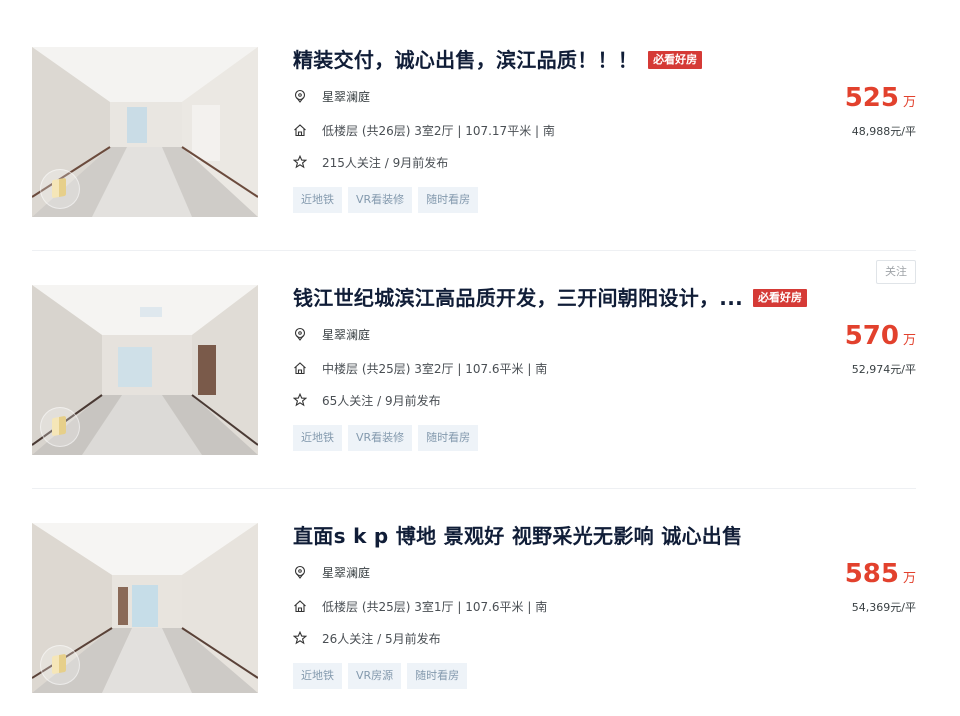 Image resolution: width=960 pixels, height=716 pixels. What do you see at coordinates (517, 536) in the screenshot?
I see `listing-title: 直面s k p 博地 景观好 视野采光无影响 诚心出售` at bounding box center [517, 536].